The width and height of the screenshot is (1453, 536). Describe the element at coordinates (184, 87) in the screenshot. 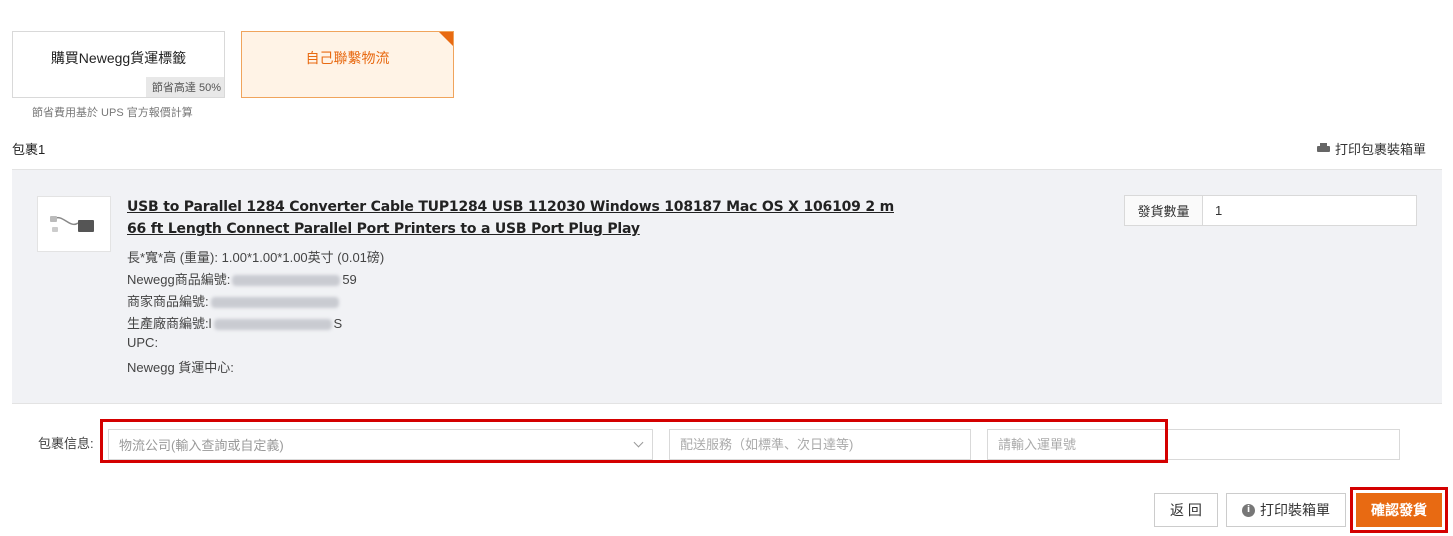

I see `savings-tag: 節省高達 50%` at that location.